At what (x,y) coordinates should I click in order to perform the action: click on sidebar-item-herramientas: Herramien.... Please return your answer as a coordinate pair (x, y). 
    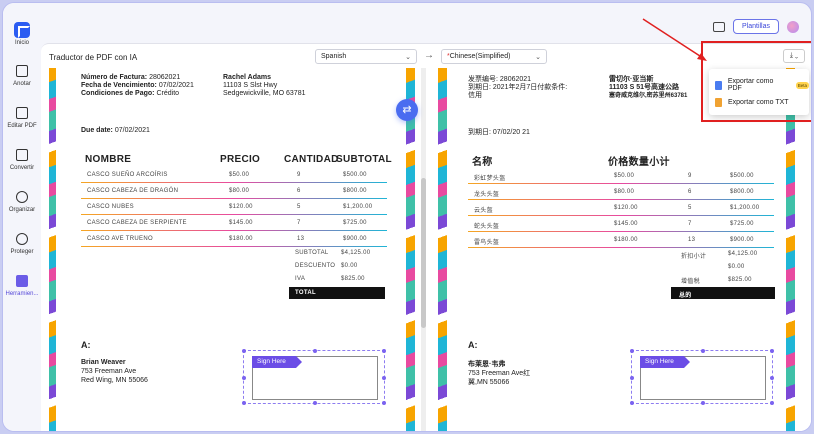
    Looking at the image, I should click on (22, 286).